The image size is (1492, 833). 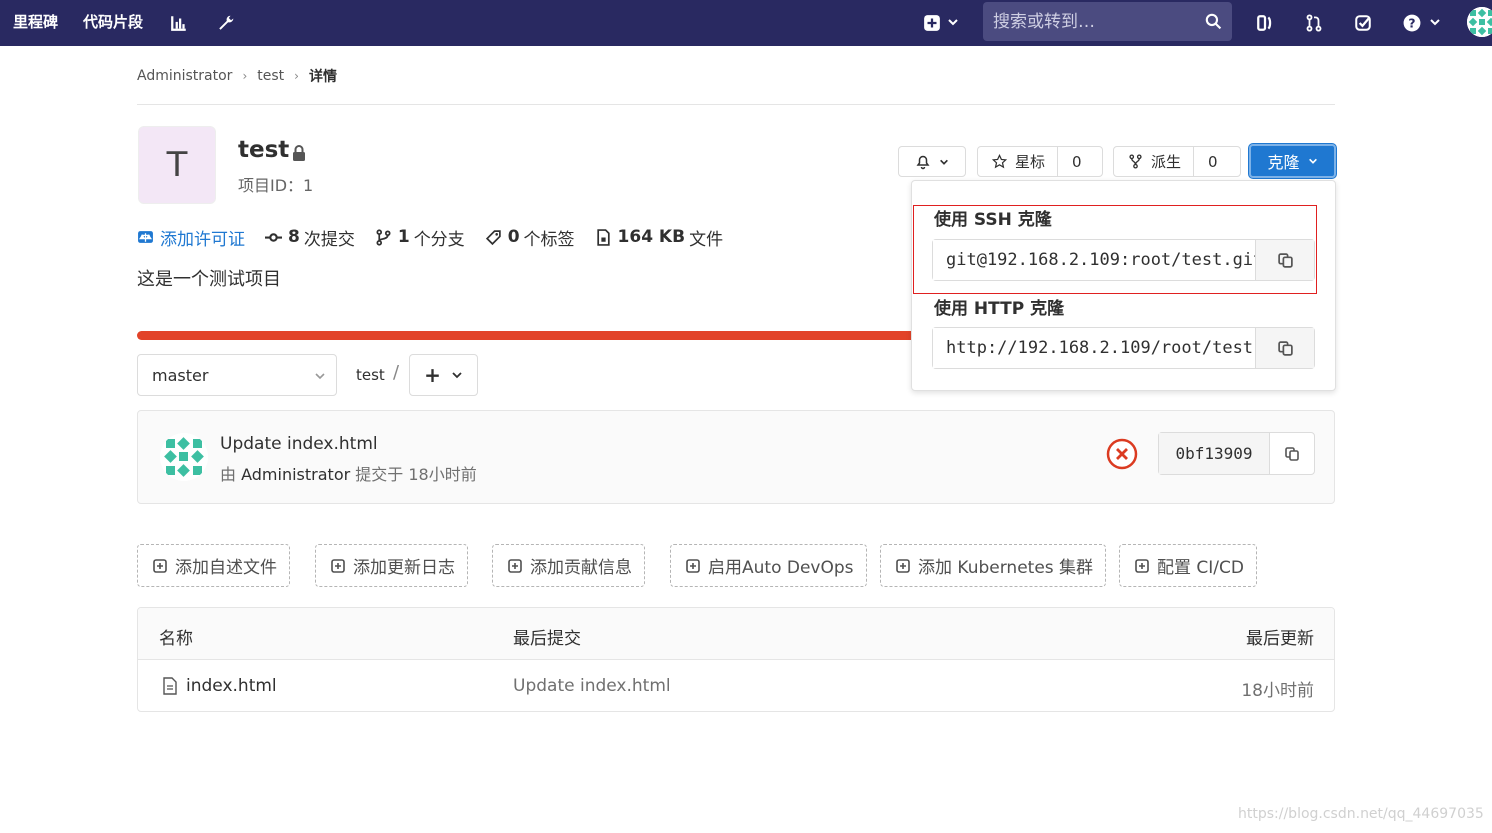 What do you see at coordinates (1123, 285) in the screenshot?
I see `clone-dropdown-menu: 使用 SSH 克隆 使用 HTTP 克隆` at bounding box center [1123, 285].